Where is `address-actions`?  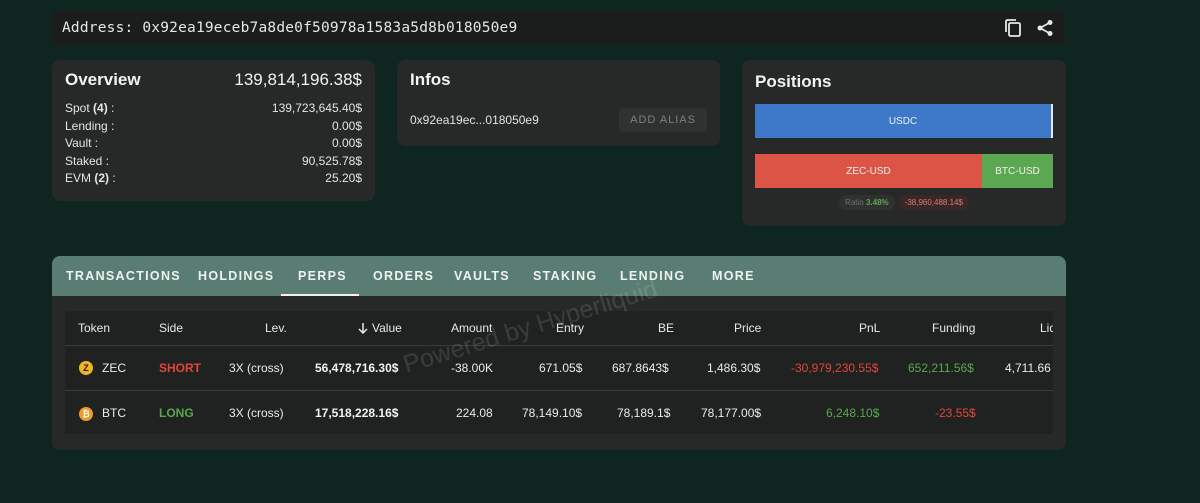
address-actions is located at coordinates (1029, 28).